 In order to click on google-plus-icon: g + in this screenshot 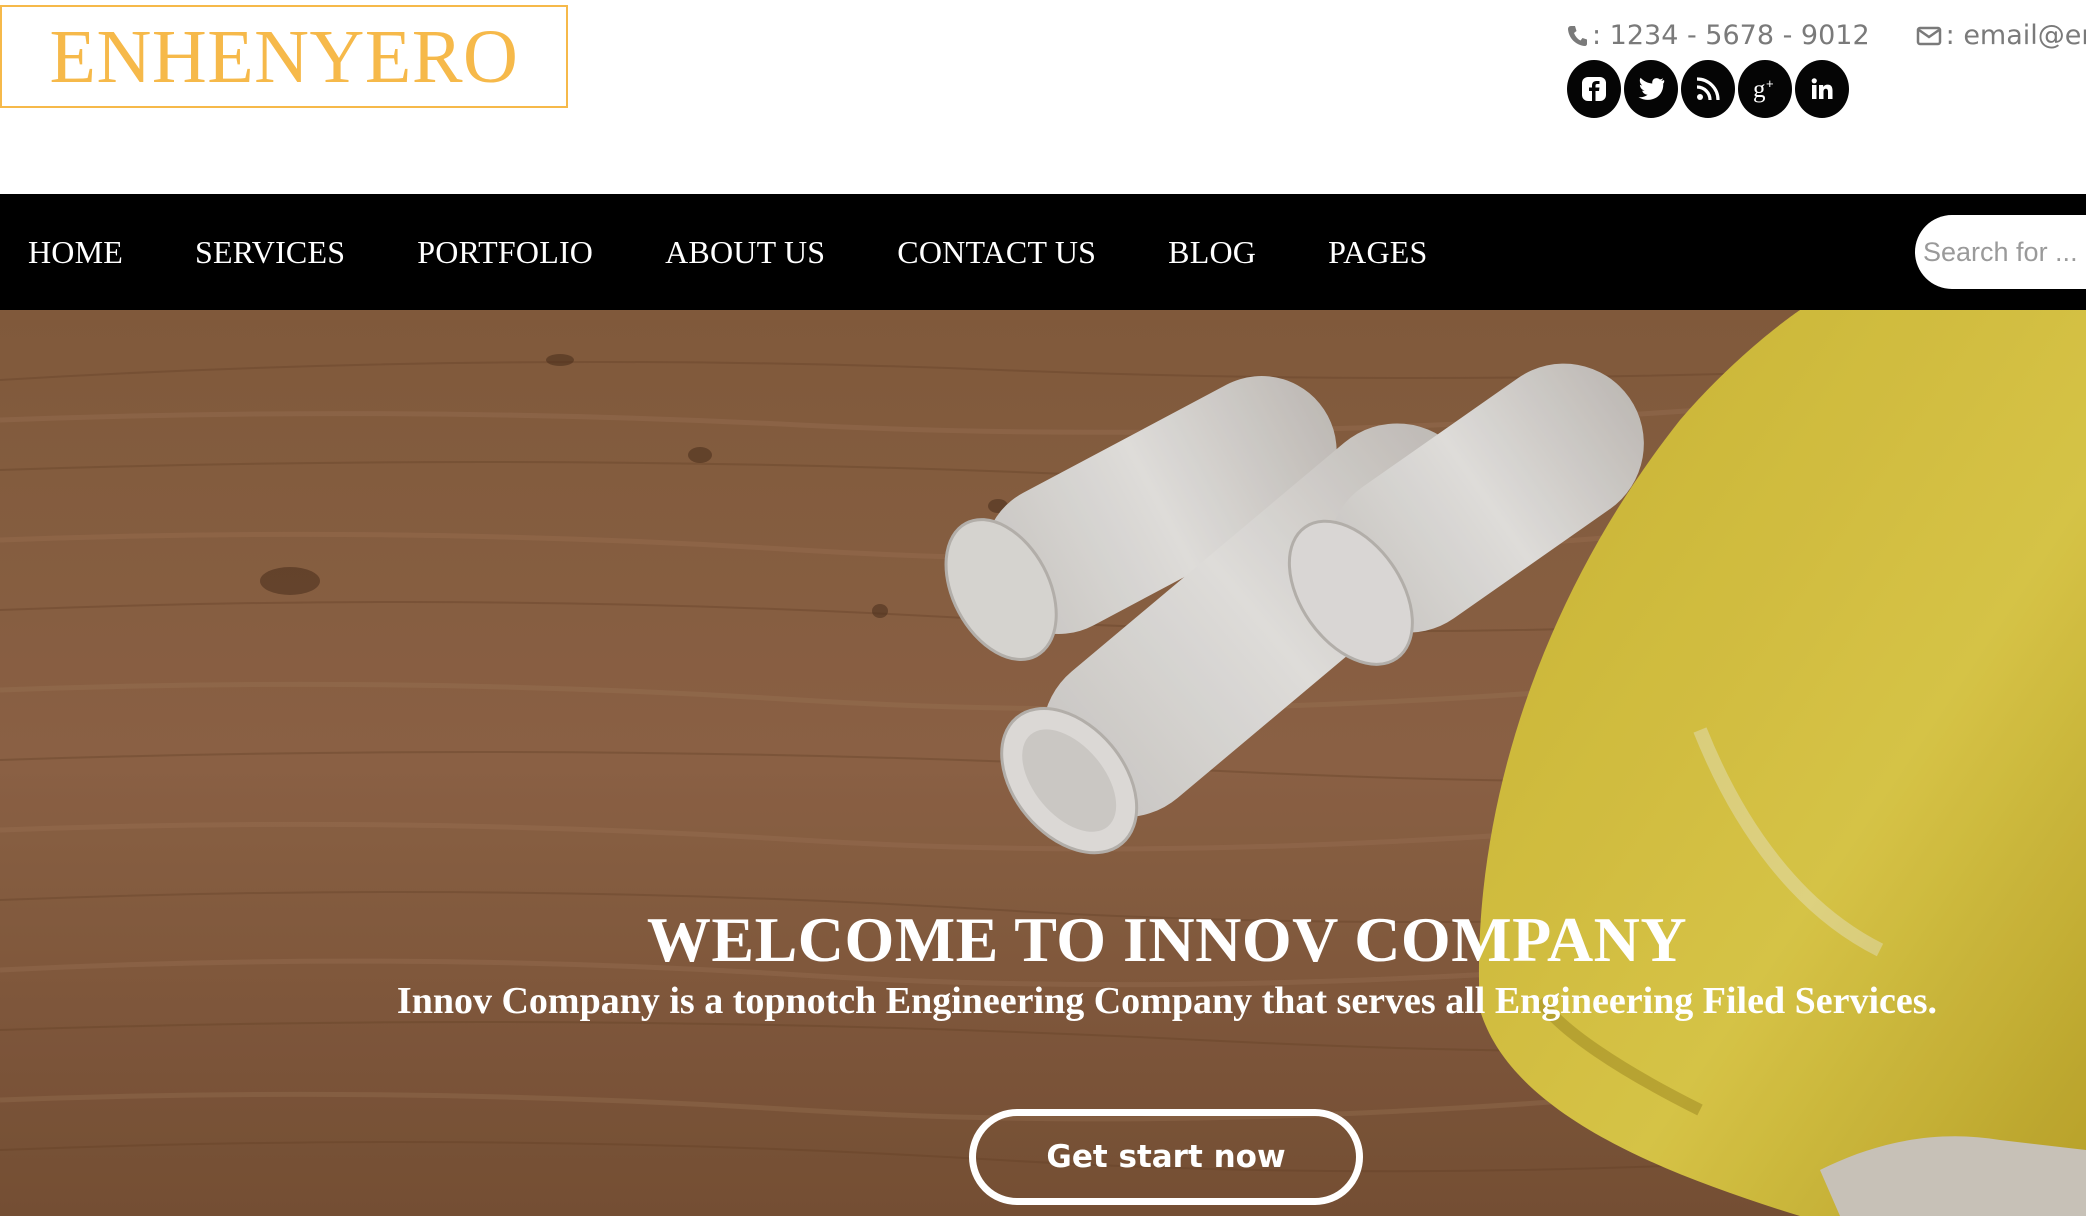, I will do `click(1765, 89)`.